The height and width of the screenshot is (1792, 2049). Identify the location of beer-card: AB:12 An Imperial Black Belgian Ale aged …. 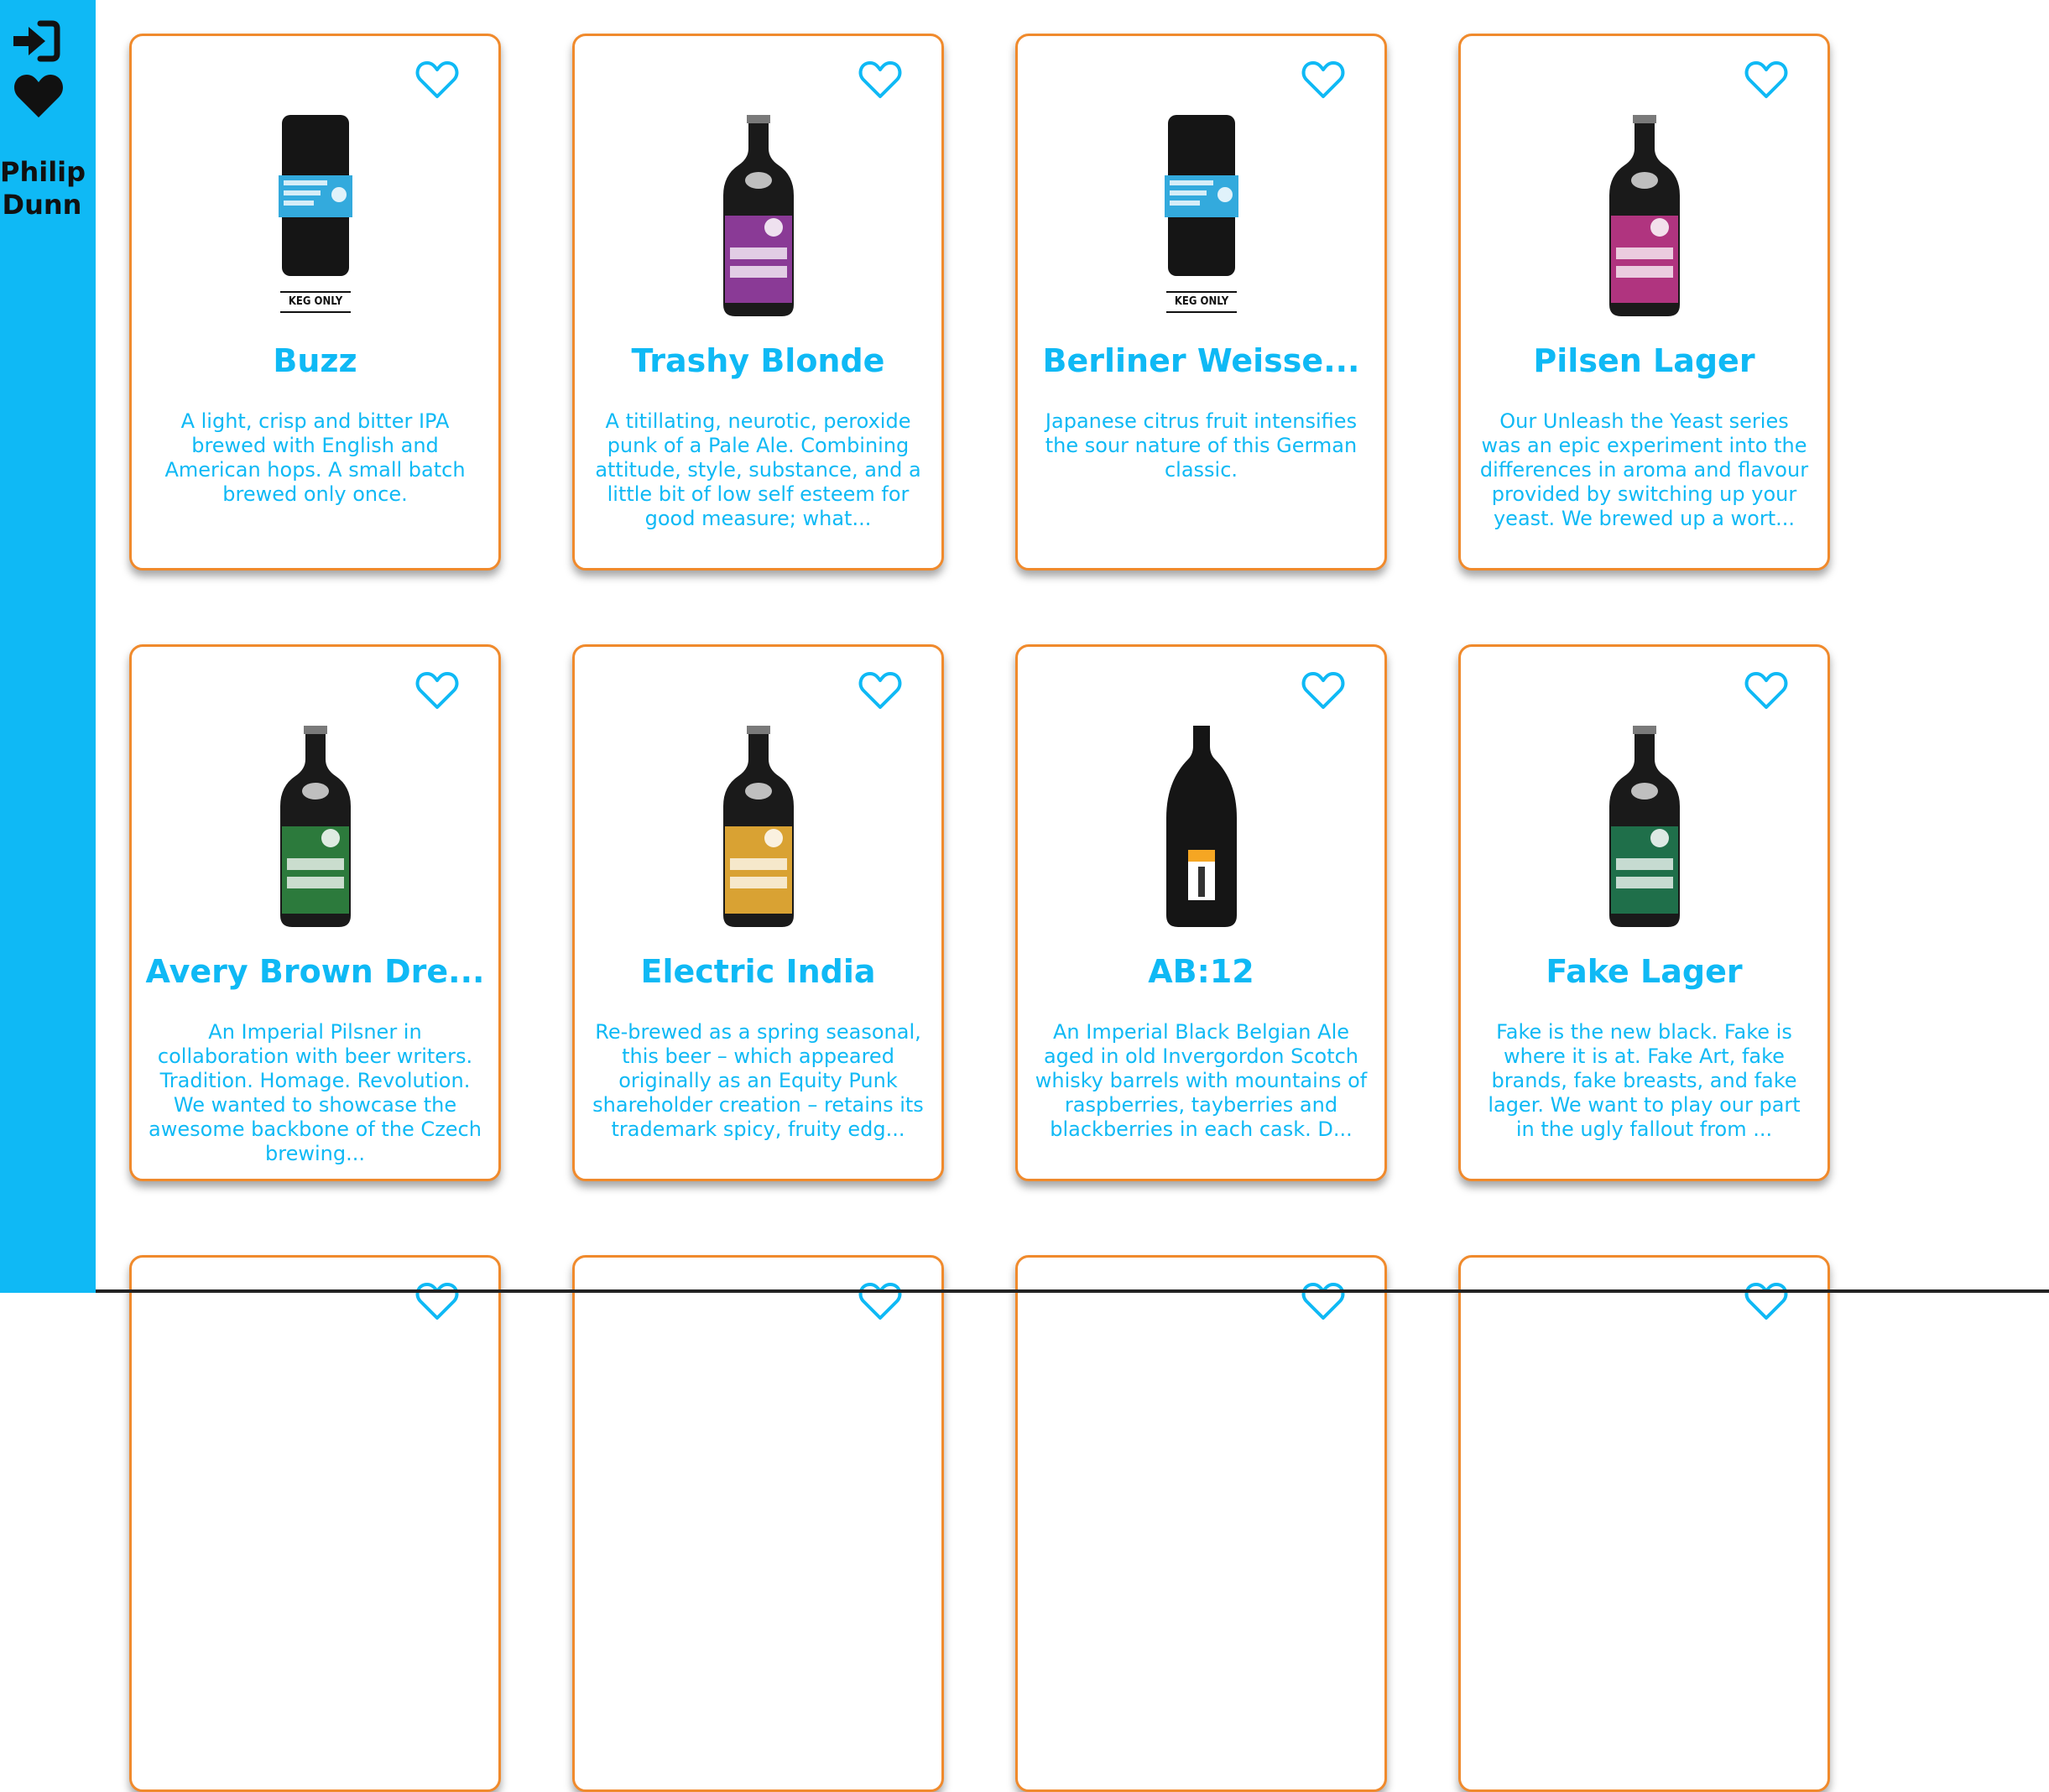
(1201, 913).